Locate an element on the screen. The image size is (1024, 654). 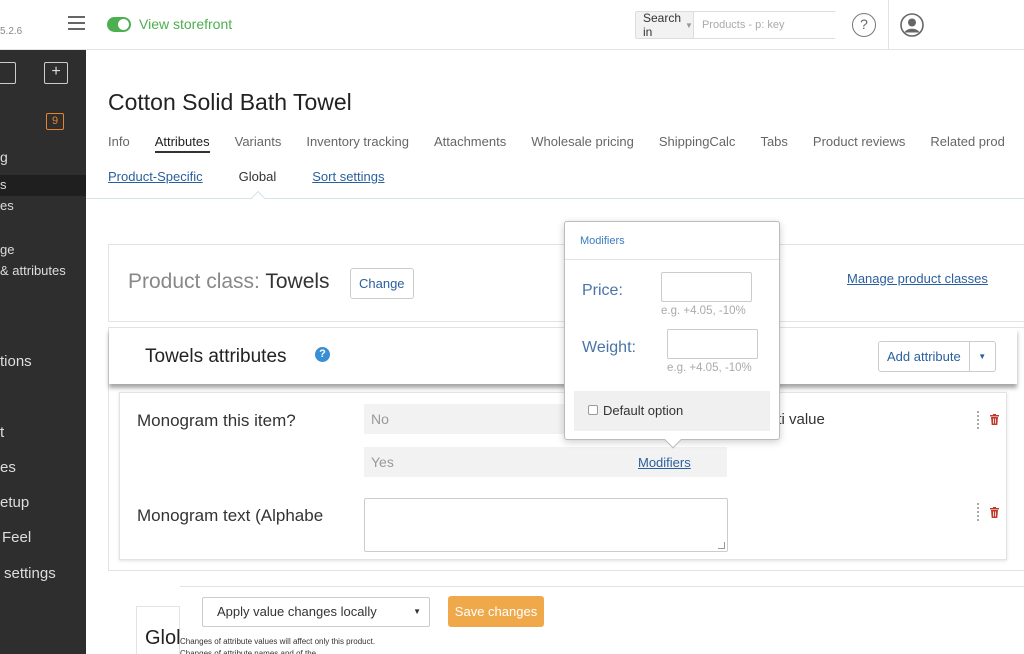
manage-product-classes-link: Manage product classes is located at coordinates (917, 278).